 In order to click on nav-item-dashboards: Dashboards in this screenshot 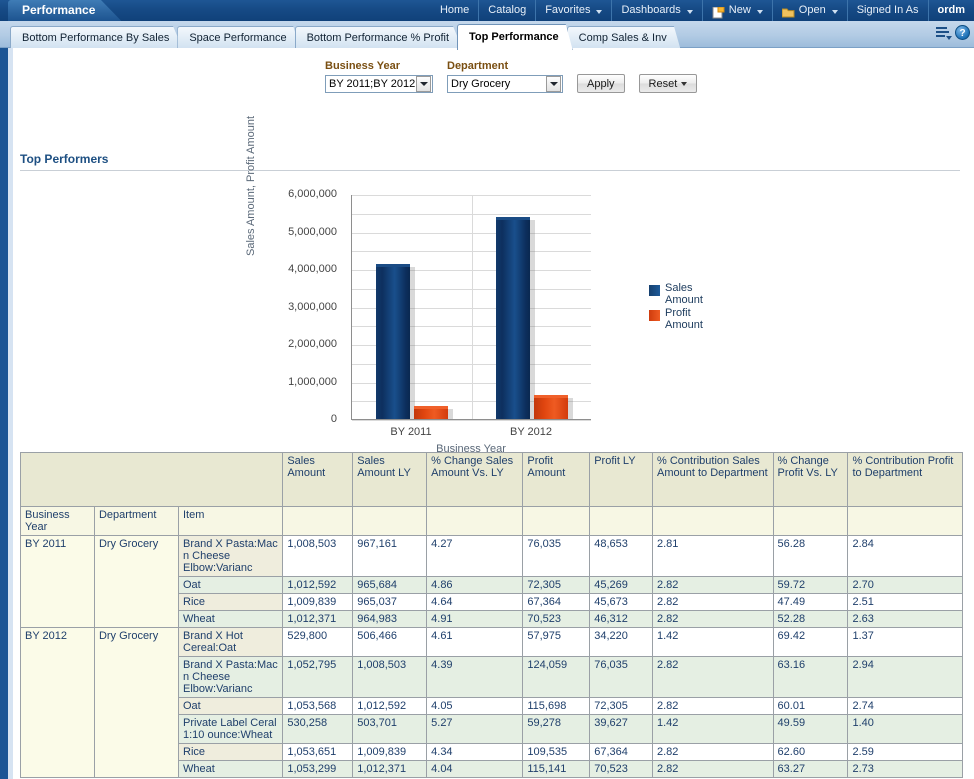, I will do `click(656, 10)`.